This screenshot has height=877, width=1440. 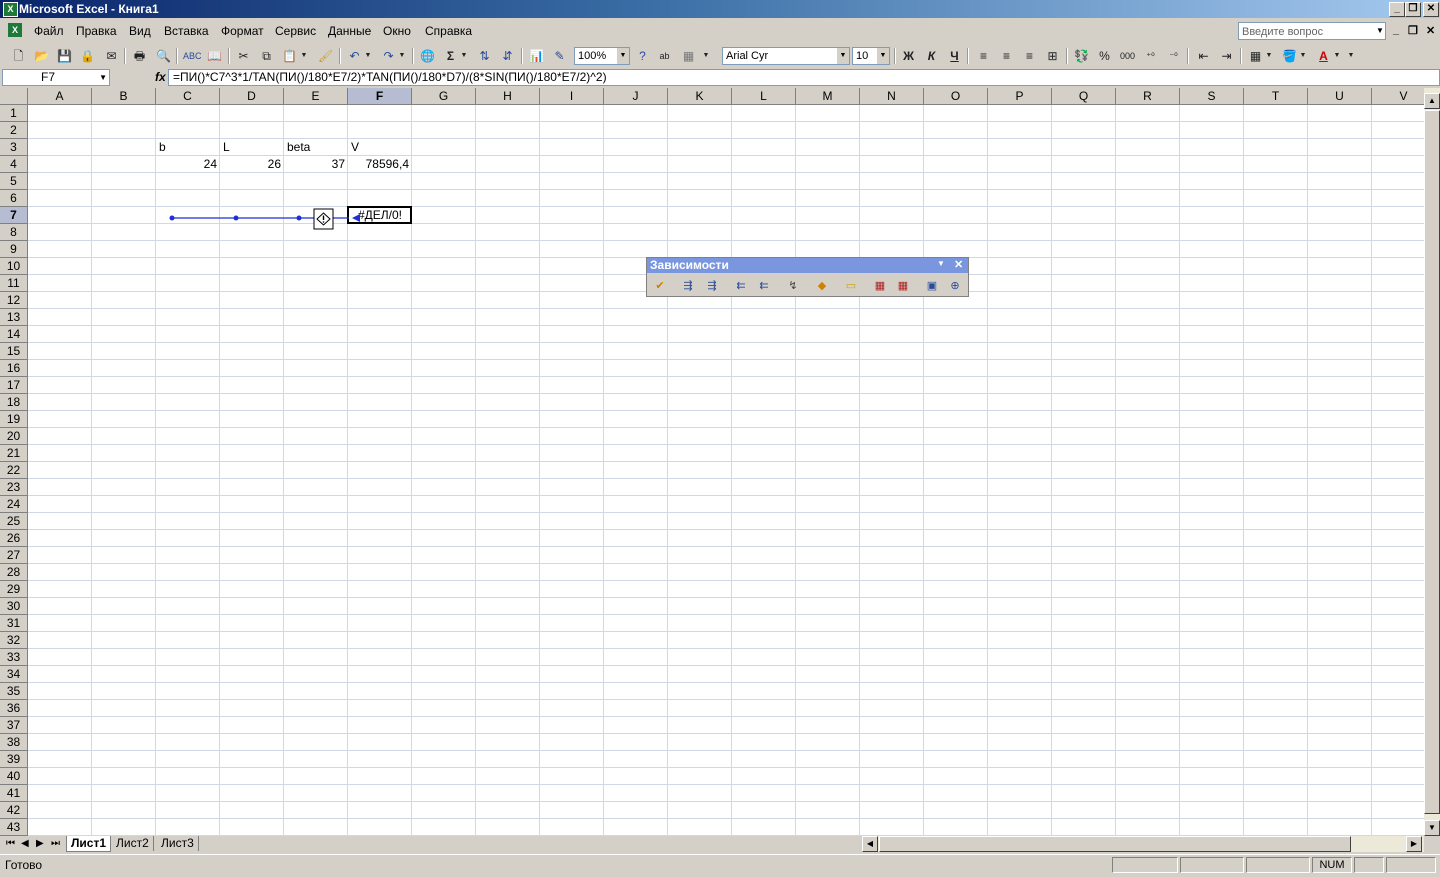 I want to click on row-header: 14, so click(x=14, y=334).